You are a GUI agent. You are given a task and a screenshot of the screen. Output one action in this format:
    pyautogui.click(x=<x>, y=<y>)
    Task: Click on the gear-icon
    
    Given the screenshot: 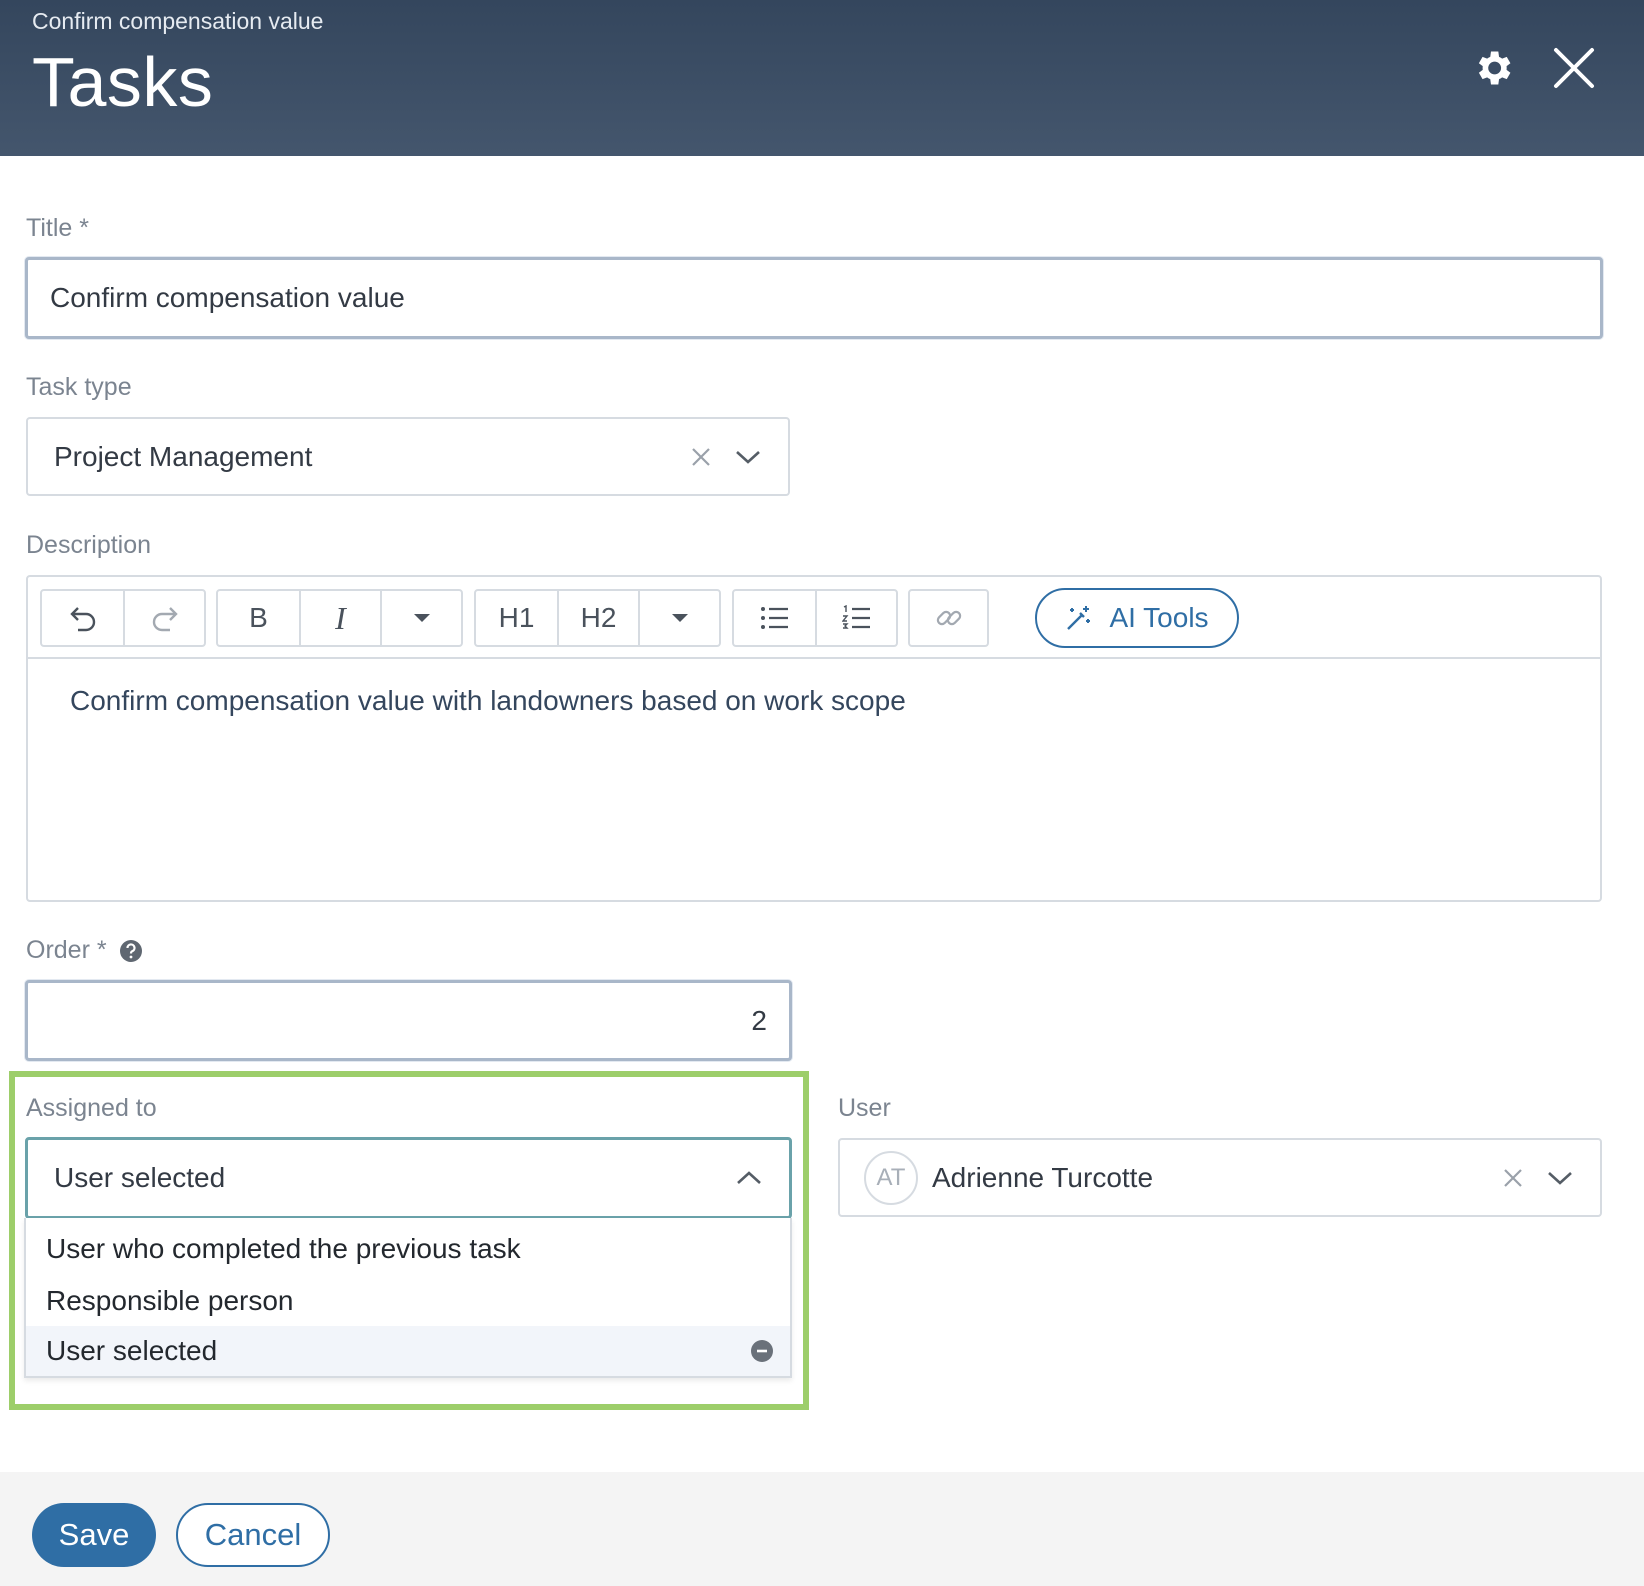 What is the action you would take?
    pyautogui.click(x=1494, y=68)
    